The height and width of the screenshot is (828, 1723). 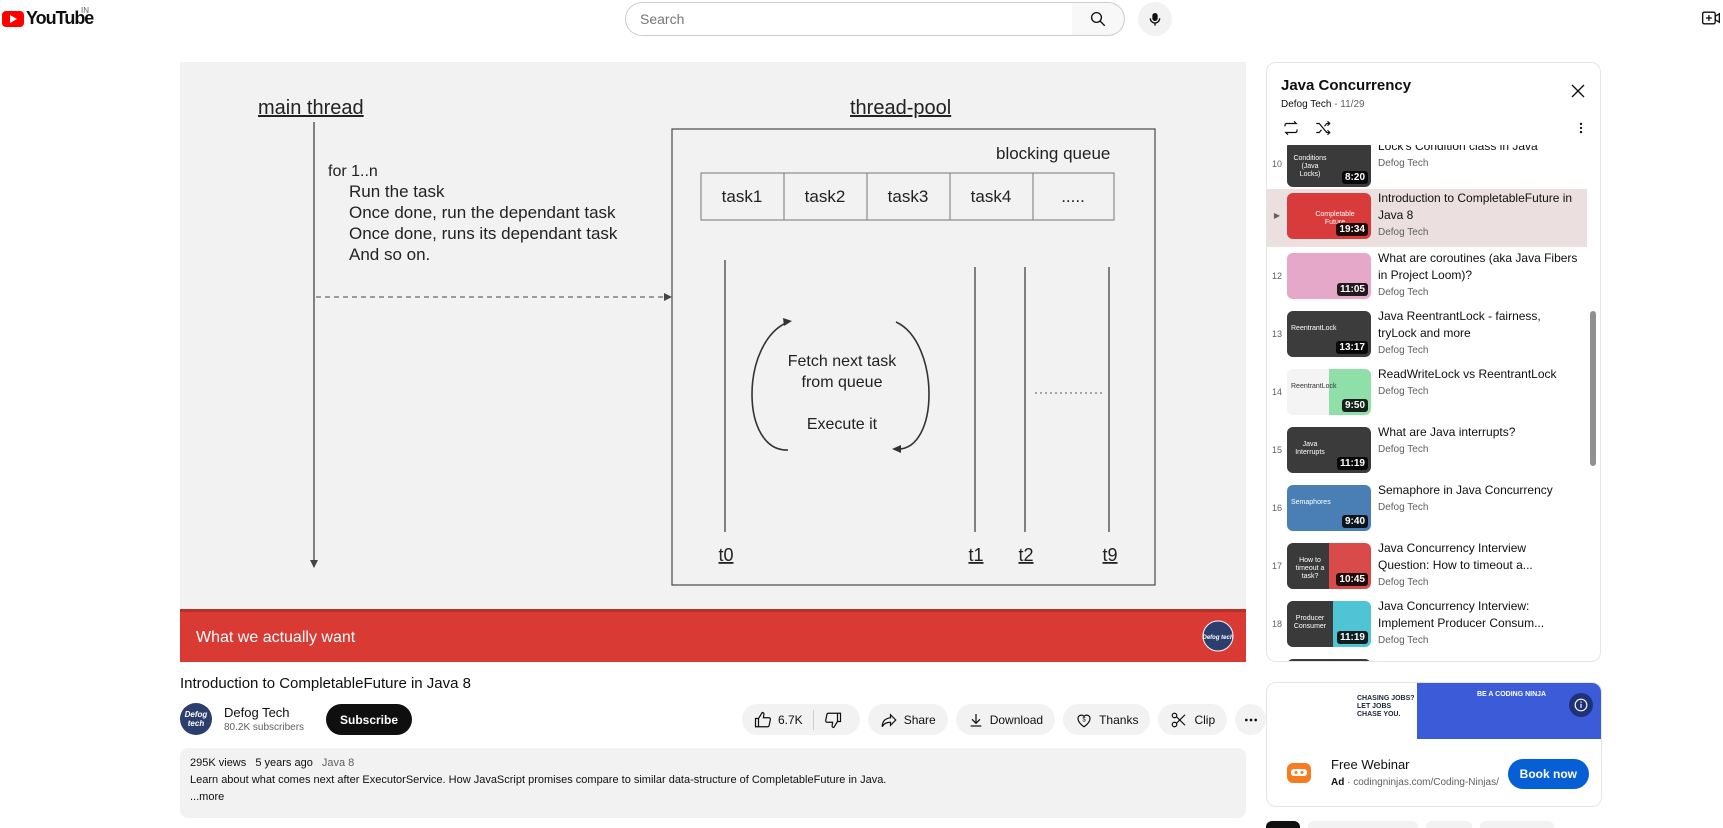 I want to click on thumbnail-text: Producer Consumer, so click(x=1310, y=622).